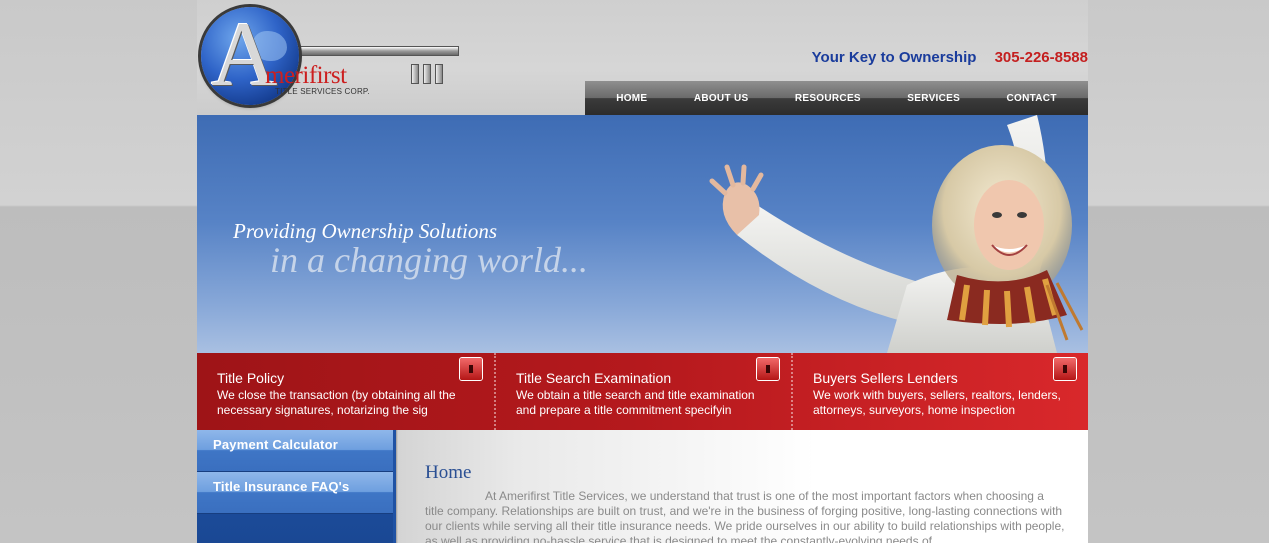  Describe the element at coordinates (631, 98) in the screenshot. I see `nav-home: HOME` at that location.